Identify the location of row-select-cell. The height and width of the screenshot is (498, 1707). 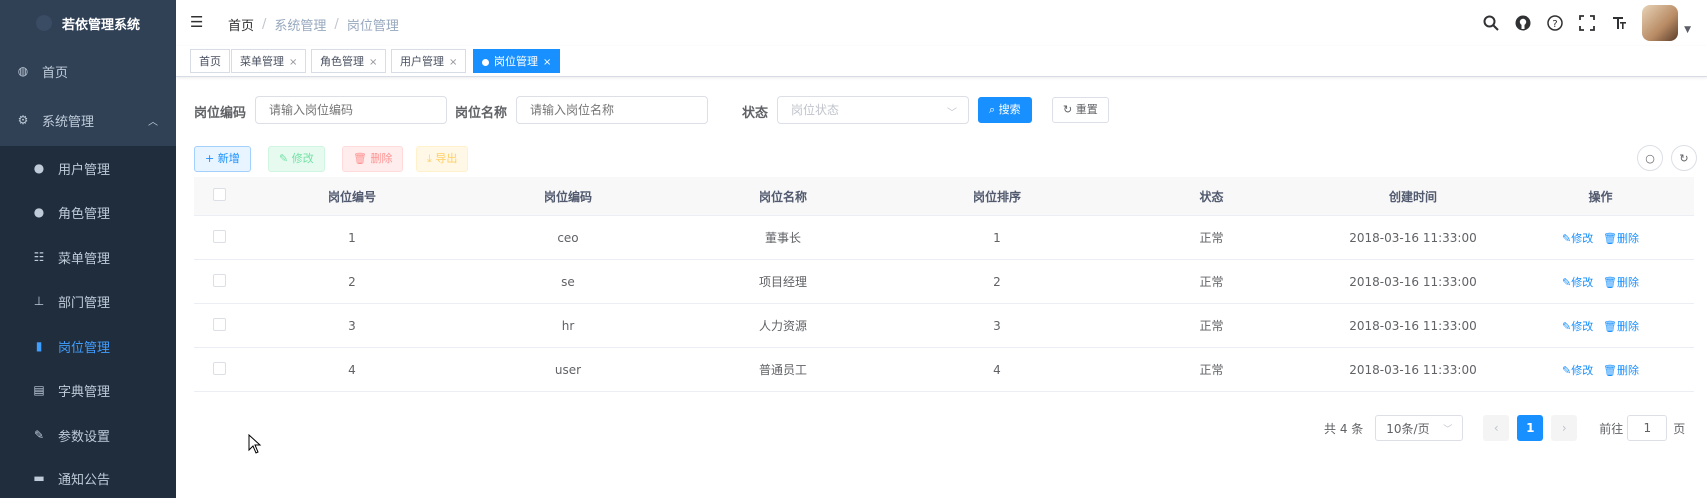
(219, 237).